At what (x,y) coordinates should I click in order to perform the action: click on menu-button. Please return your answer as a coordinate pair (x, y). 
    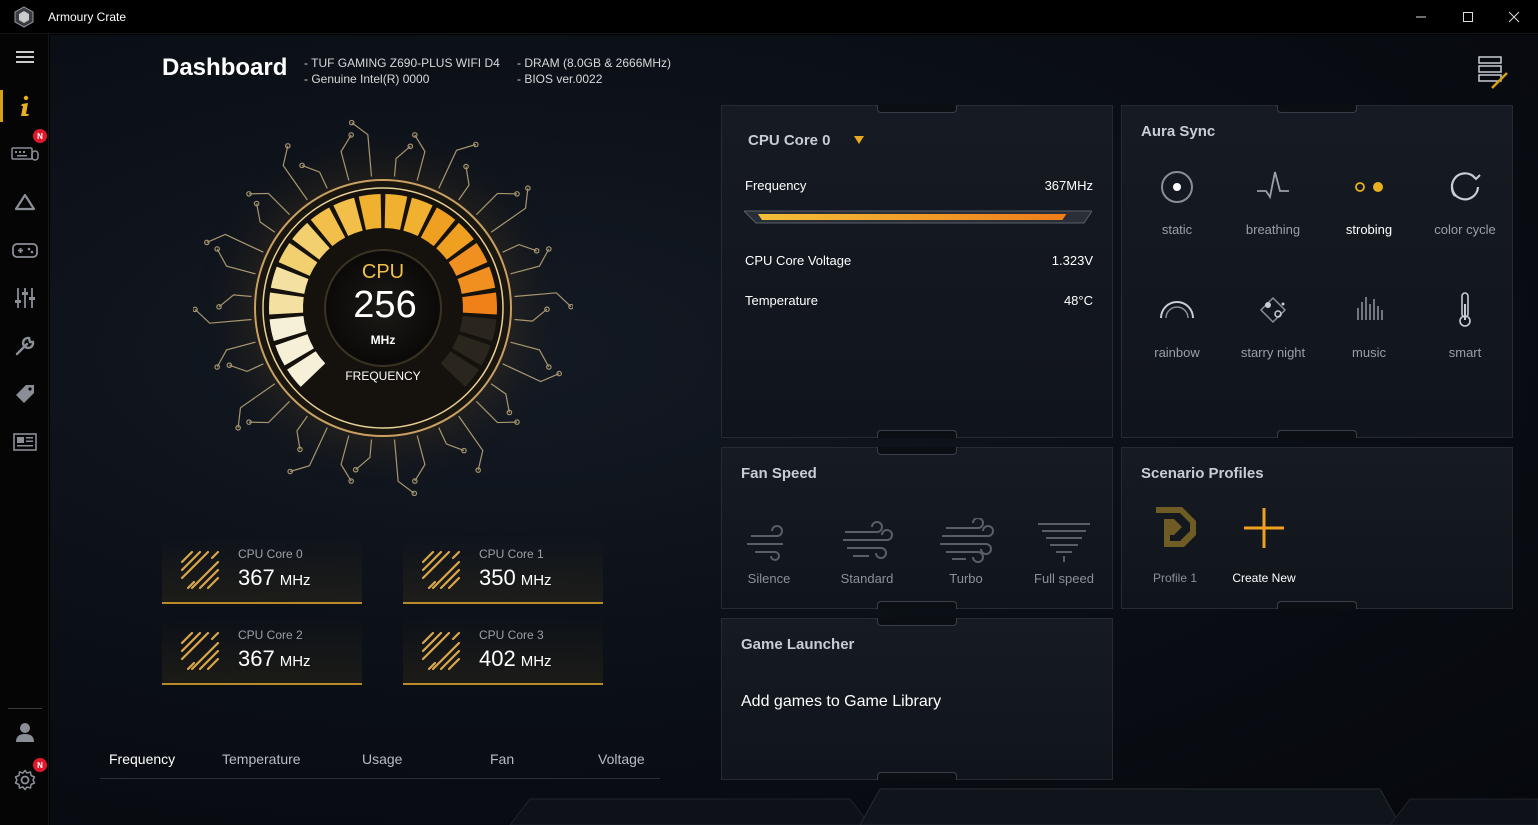
    Looking at the image, I should click on (24, 57).